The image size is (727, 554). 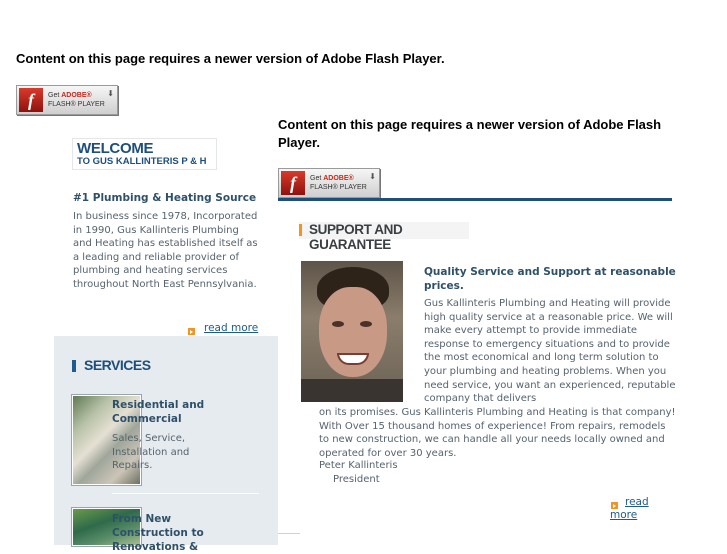 I want to click on support-banner: SUPPORT AND GUARANTEE, so click(x=384, y=237).